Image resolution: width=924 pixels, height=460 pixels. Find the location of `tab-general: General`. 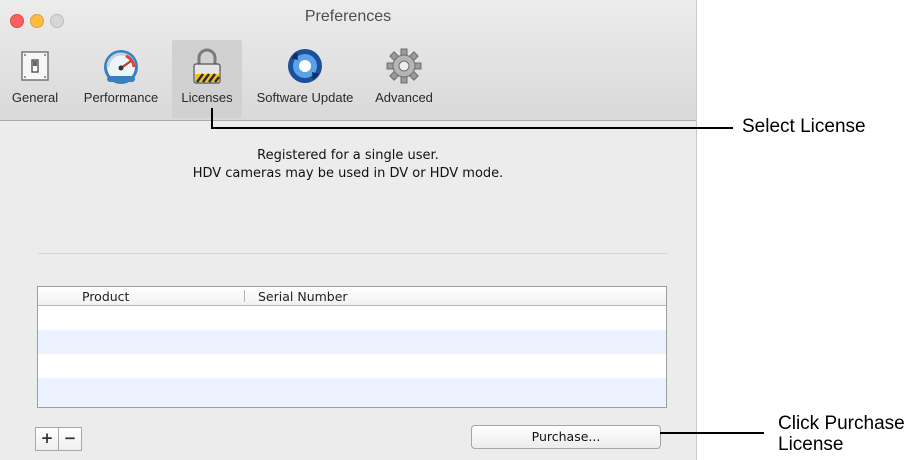

tab-general: General is located at coordinates (35, 79).